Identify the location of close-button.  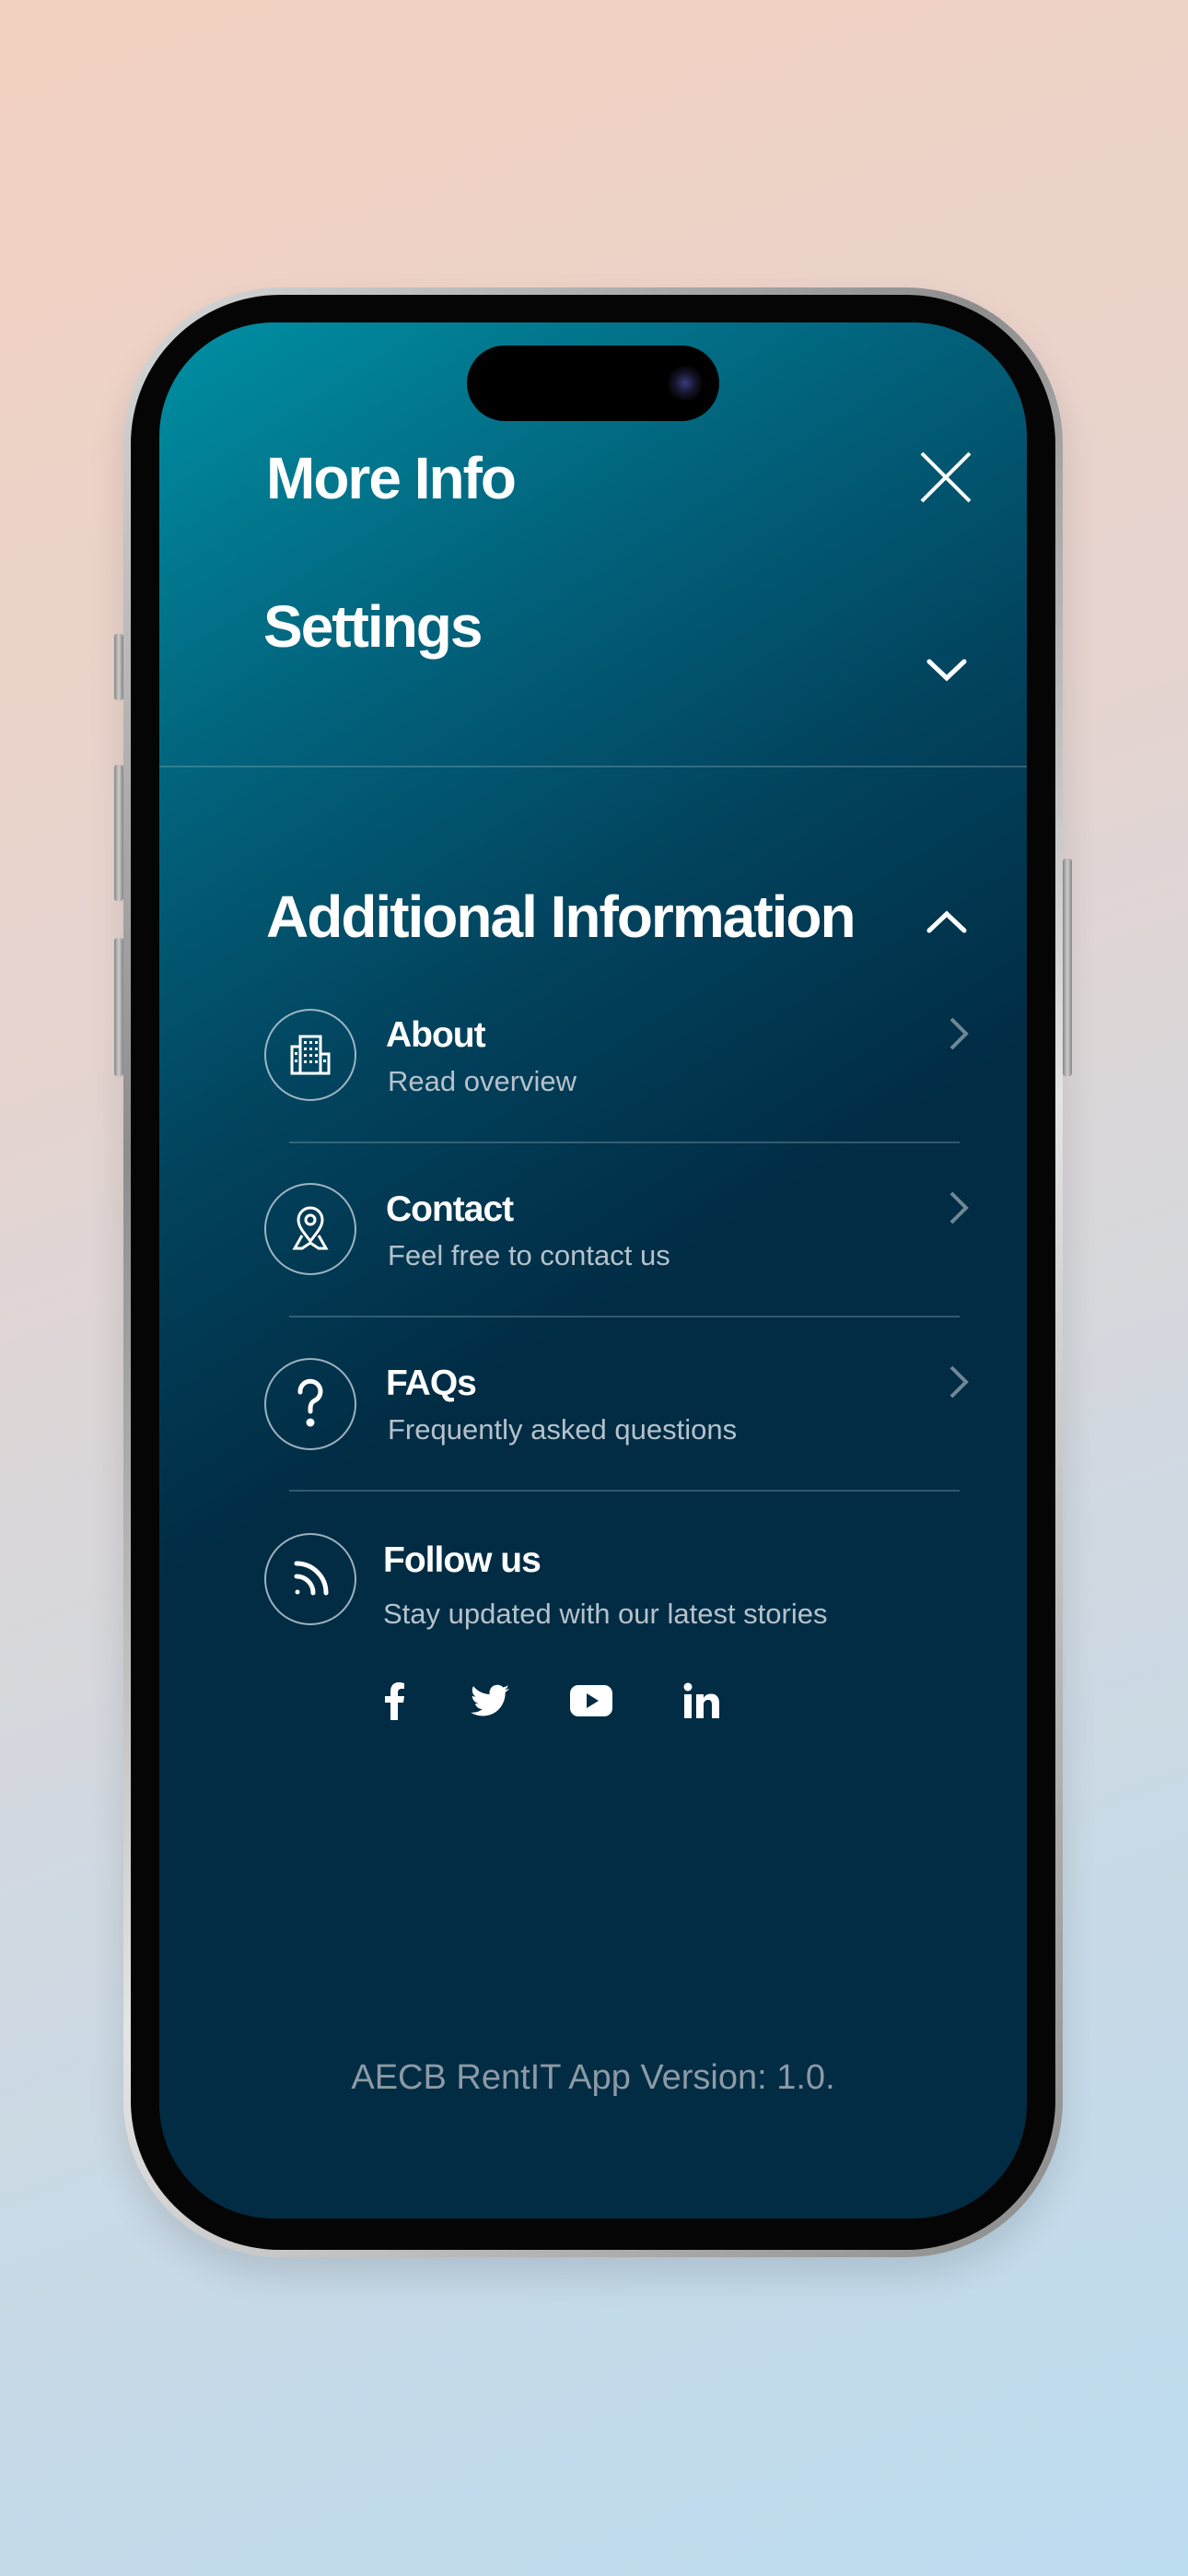
(945, 477).